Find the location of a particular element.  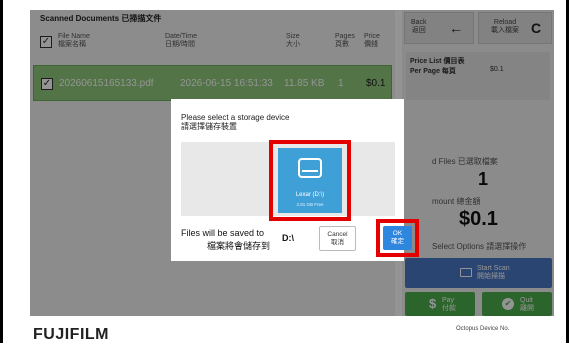

dialog-title: Please select a storage device 請選擇儲存裝置 is located at coordinates (235, 122).